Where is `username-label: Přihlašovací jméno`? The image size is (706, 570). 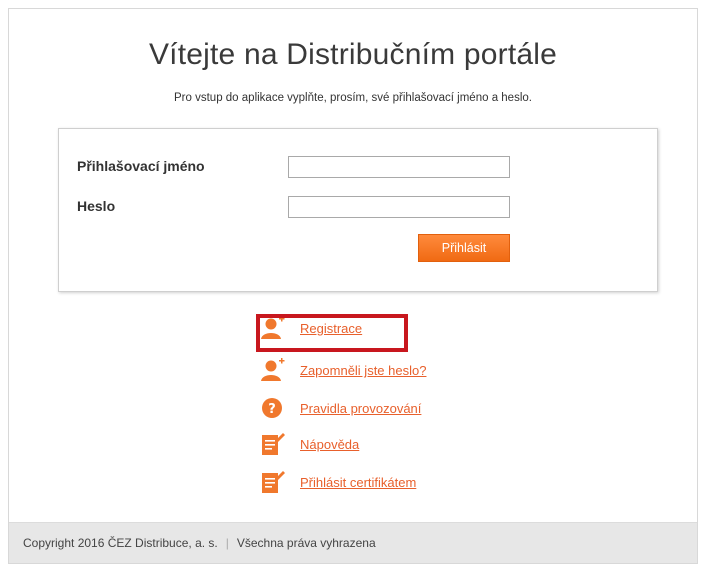 username-label: Přihlašovací jméno is located at coordinates (141, 166).